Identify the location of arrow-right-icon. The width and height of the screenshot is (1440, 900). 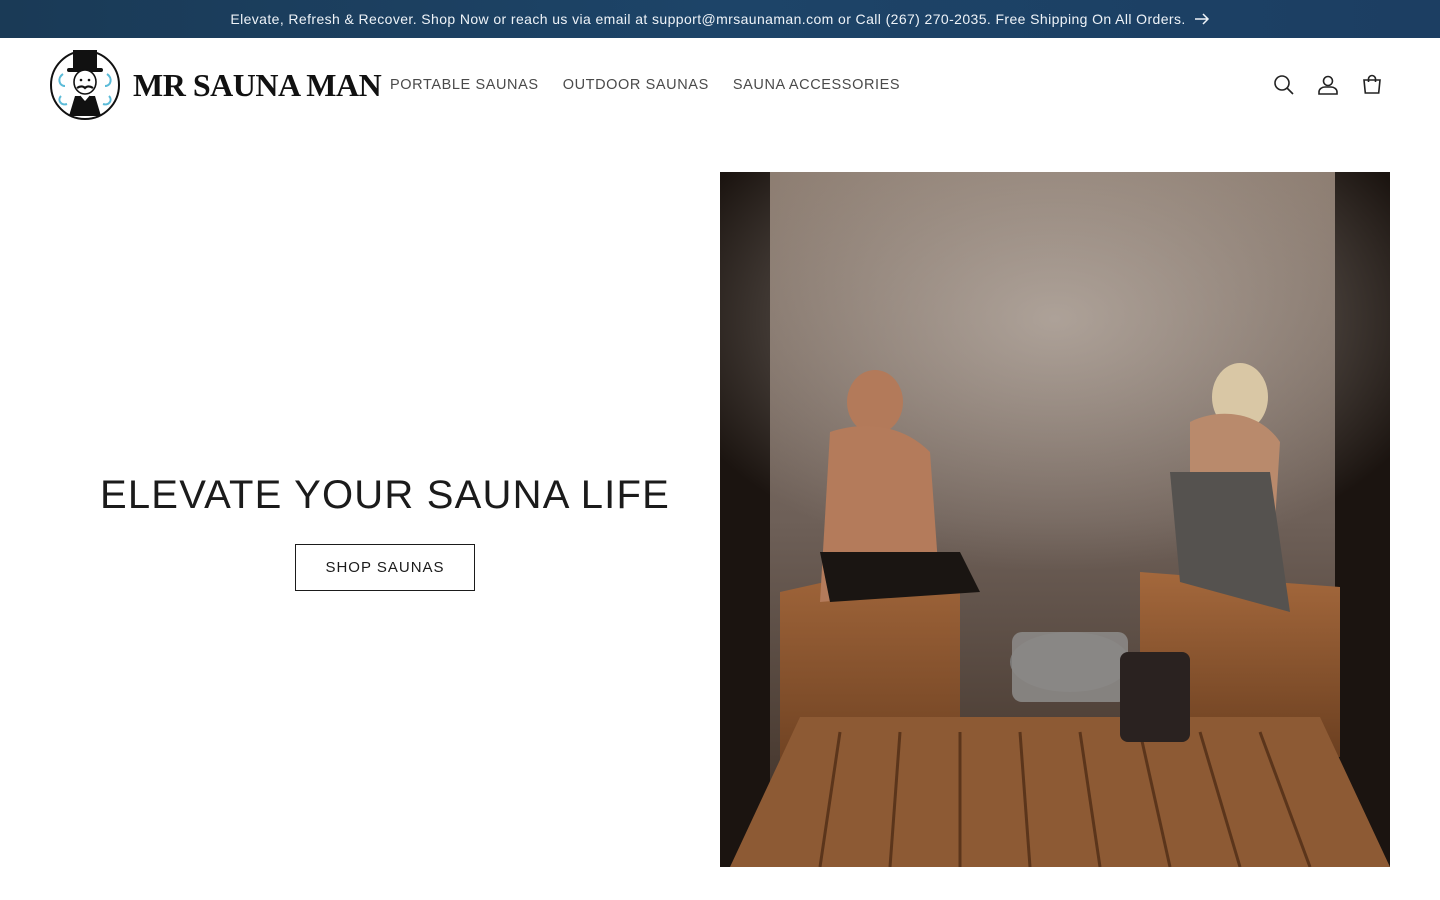
(1202, 19).